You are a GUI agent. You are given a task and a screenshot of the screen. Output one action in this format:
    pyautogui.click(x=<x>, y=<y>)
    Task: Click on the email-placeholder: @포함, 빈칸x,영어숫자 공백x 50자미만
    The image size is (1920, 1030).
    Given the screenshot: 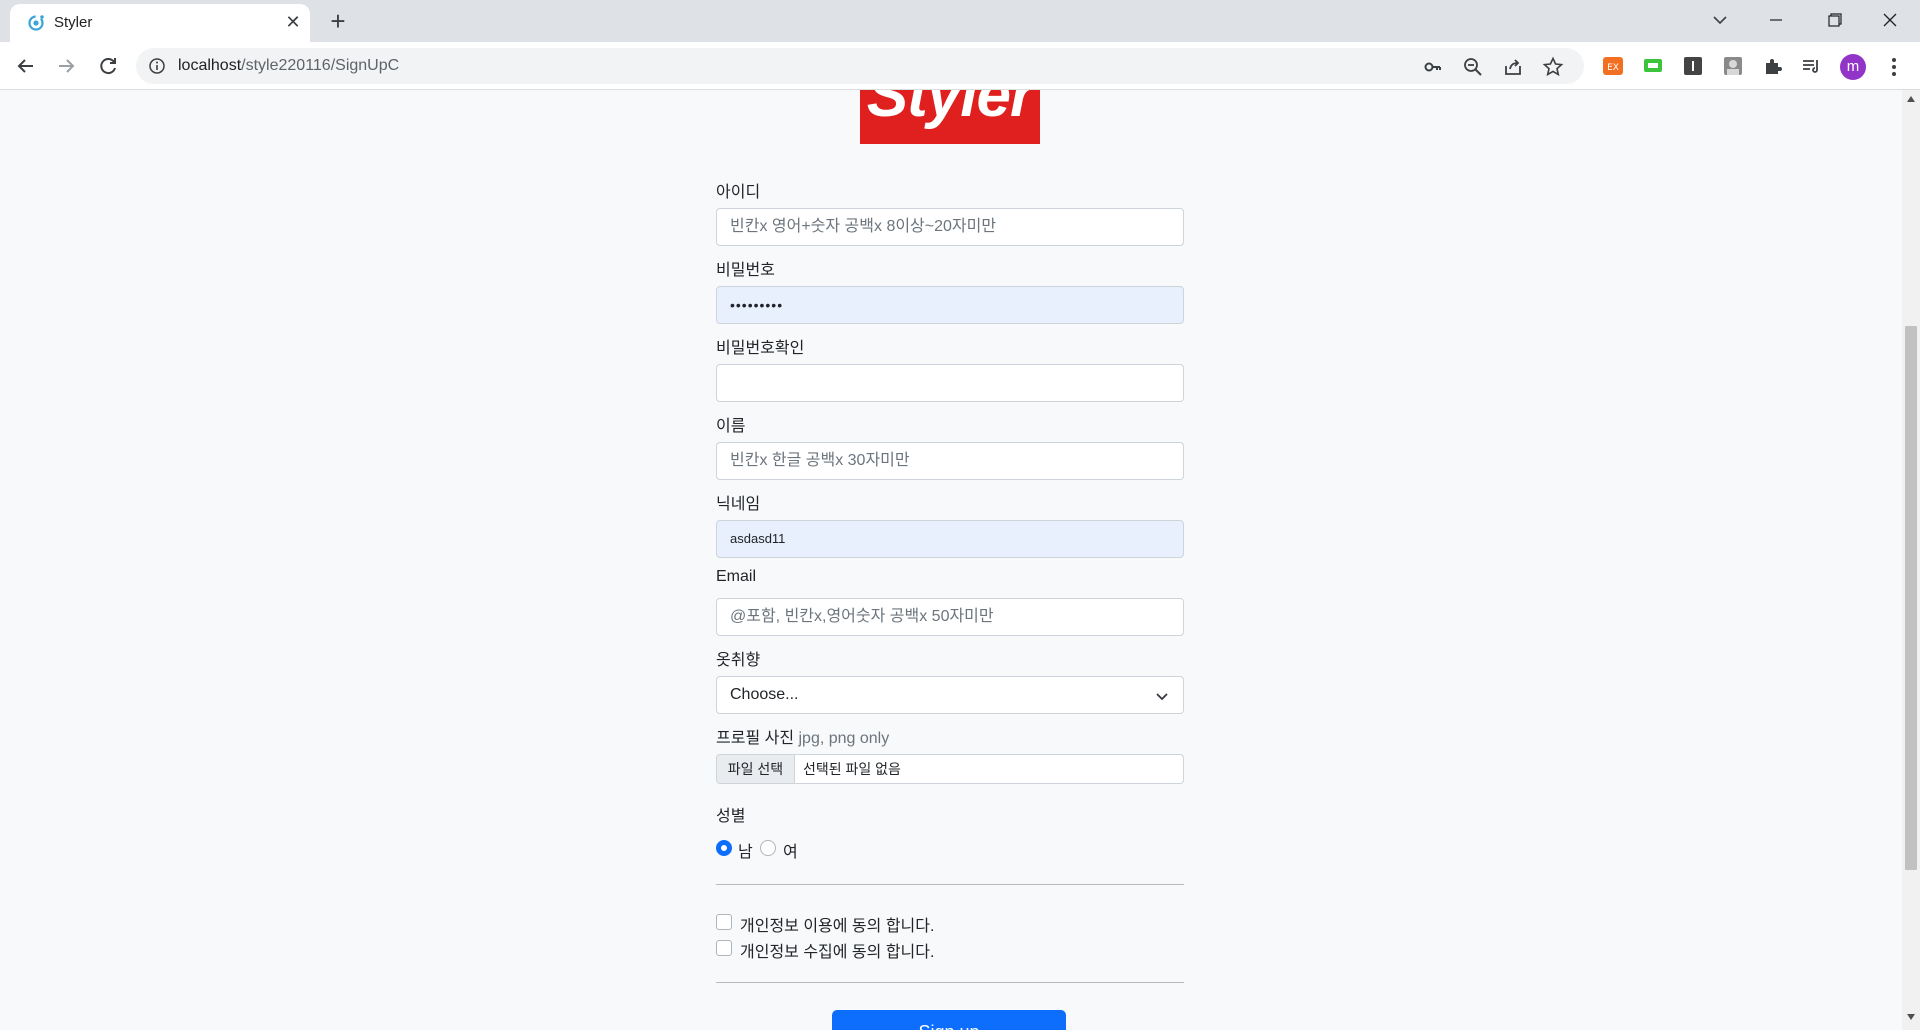 What is the action you would take?
    pyautogui.click(x=862, y=616)
    